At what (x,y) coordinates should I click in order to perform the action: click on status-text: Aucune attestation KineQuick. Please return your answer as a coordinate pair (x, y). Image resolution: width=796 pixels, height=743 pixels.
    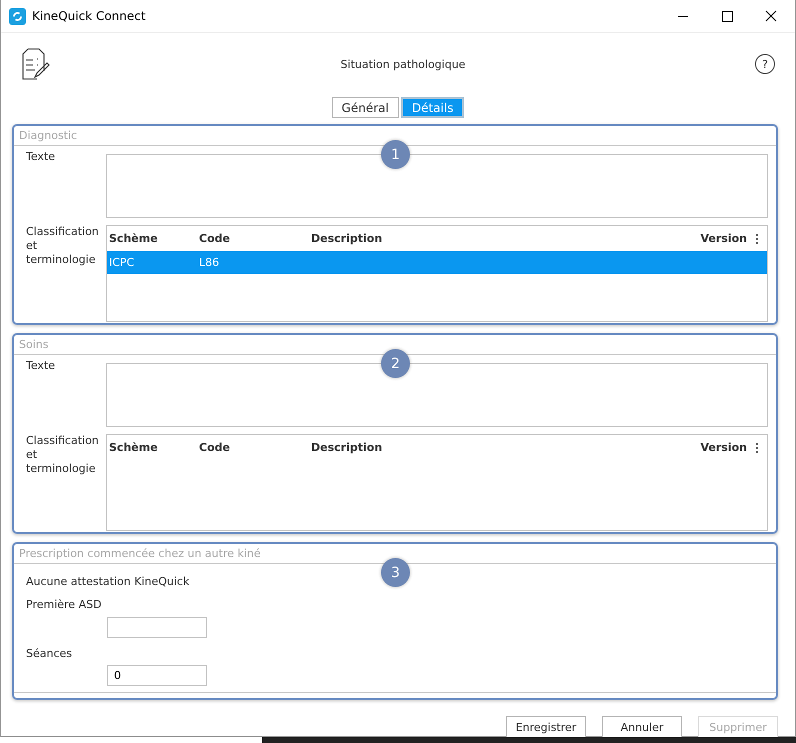
    Looking at the image, I should click on (108, 581).